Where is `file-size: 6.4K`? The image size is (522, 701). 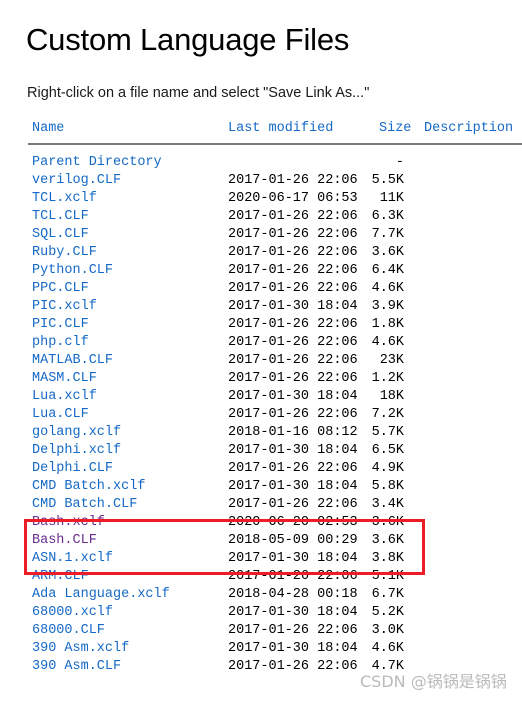 file-size: 6.4K is located at coordinates (387, 270).